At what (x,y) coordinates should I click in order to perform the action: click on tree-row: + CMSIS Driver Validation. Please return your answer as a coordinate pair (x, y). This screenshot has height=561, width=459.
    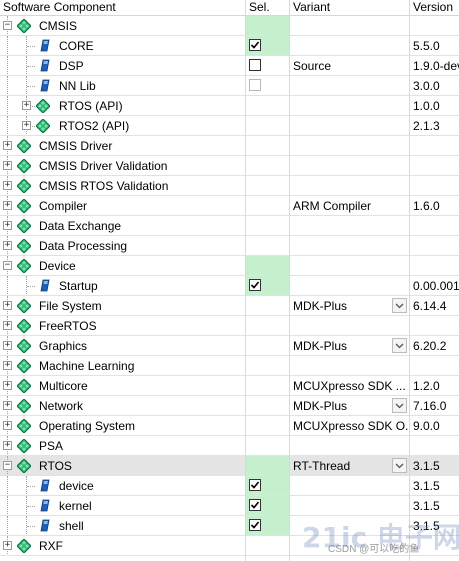
    Looking at the image, I should click on (229, 166).